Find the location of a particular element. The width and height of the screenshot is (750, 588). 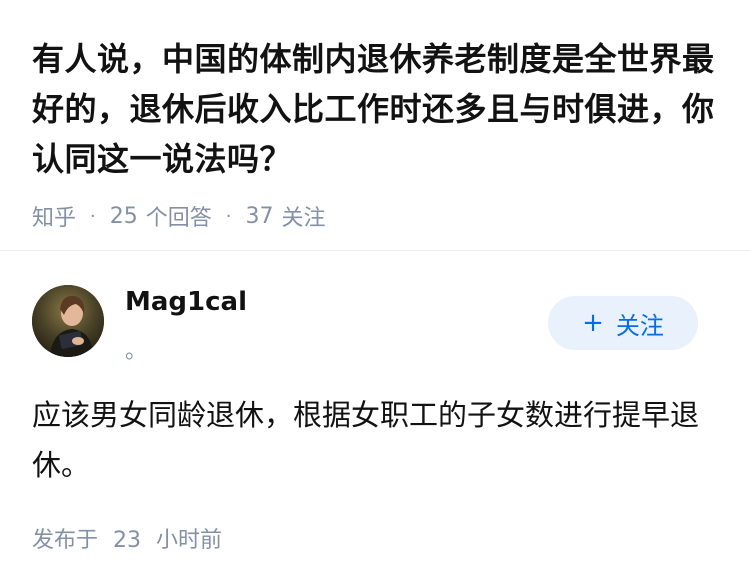

section-divider is located at coordinates (375, 250).